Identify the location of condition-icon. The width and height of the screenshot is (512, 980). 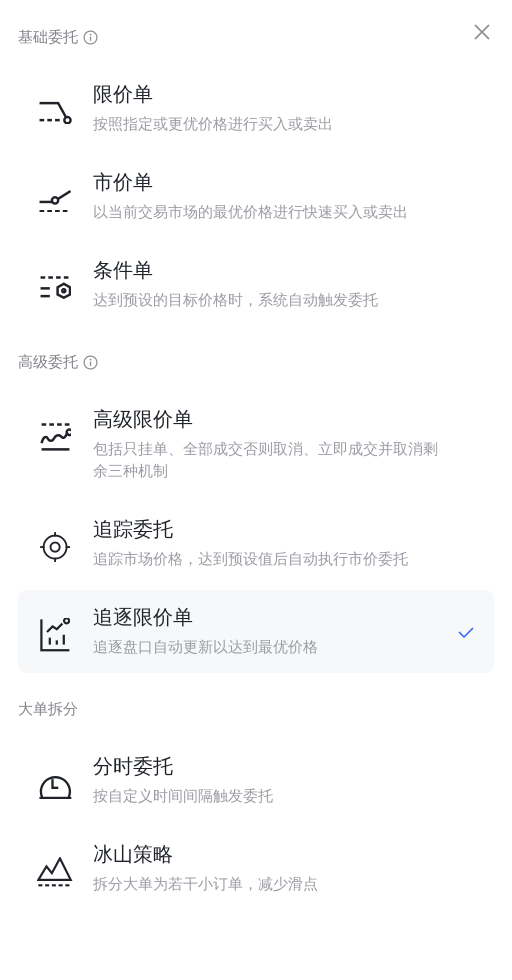
(55, 288).